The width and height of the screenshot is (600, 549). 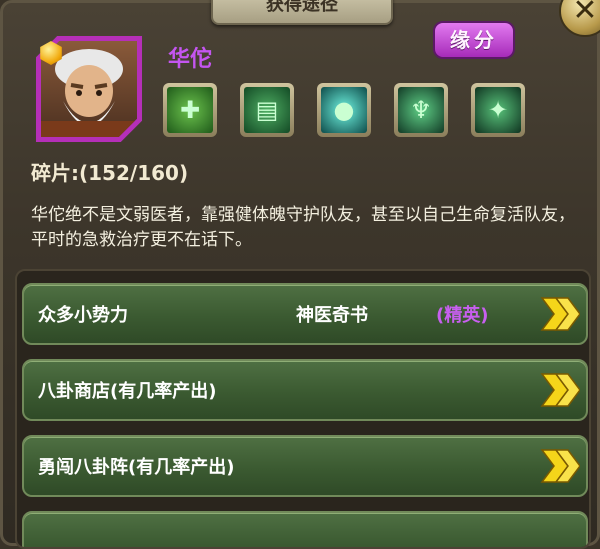 What do you see at coordinates (585, 14) in the screenshot?
I see `close-icon: ✕` at bounding box center [585, 14].